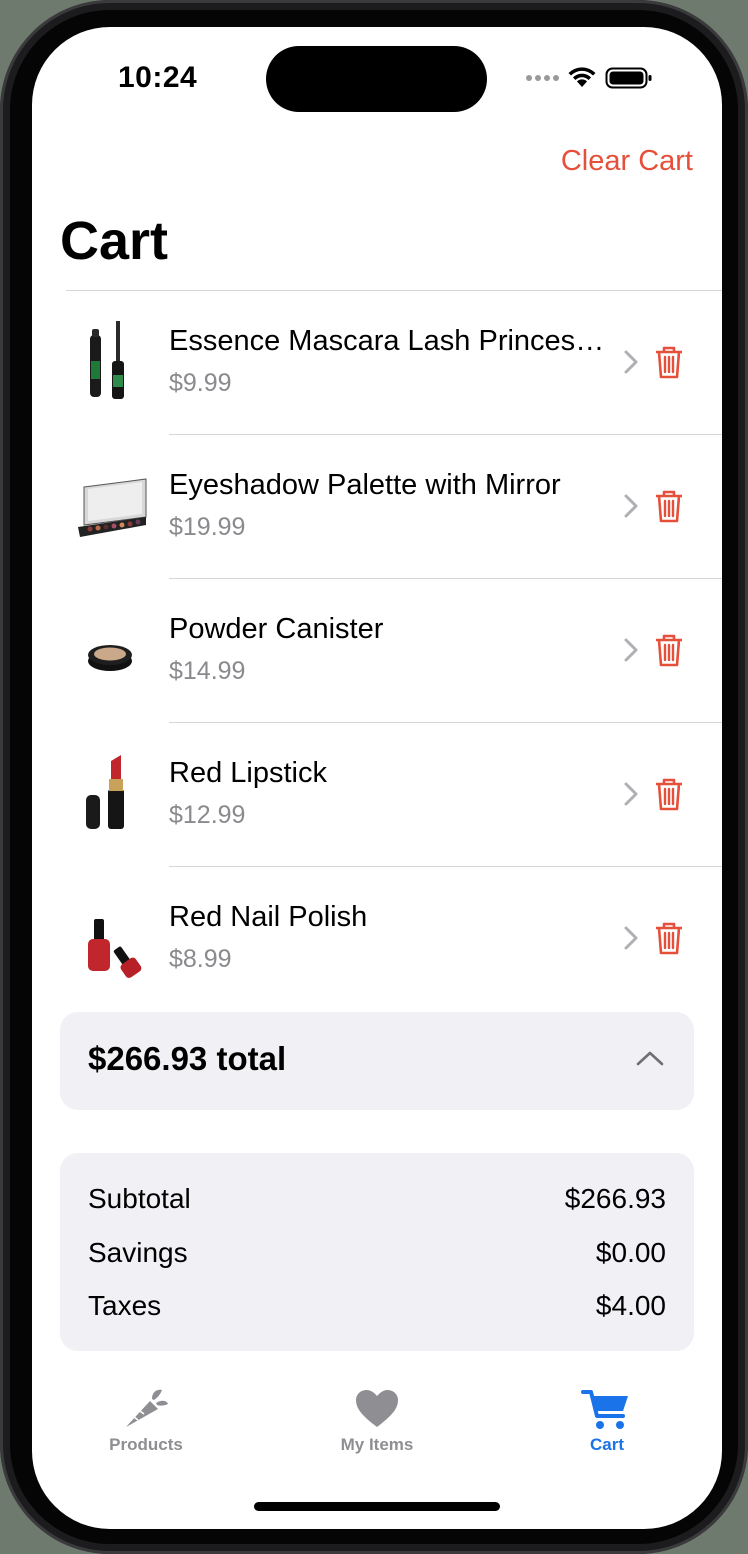 The image size is (748, 1554). What do you see at coordinates (110, 658) in the screenshot?
I see `powder-canister-thumbnail` at bounding box center [110, 658].